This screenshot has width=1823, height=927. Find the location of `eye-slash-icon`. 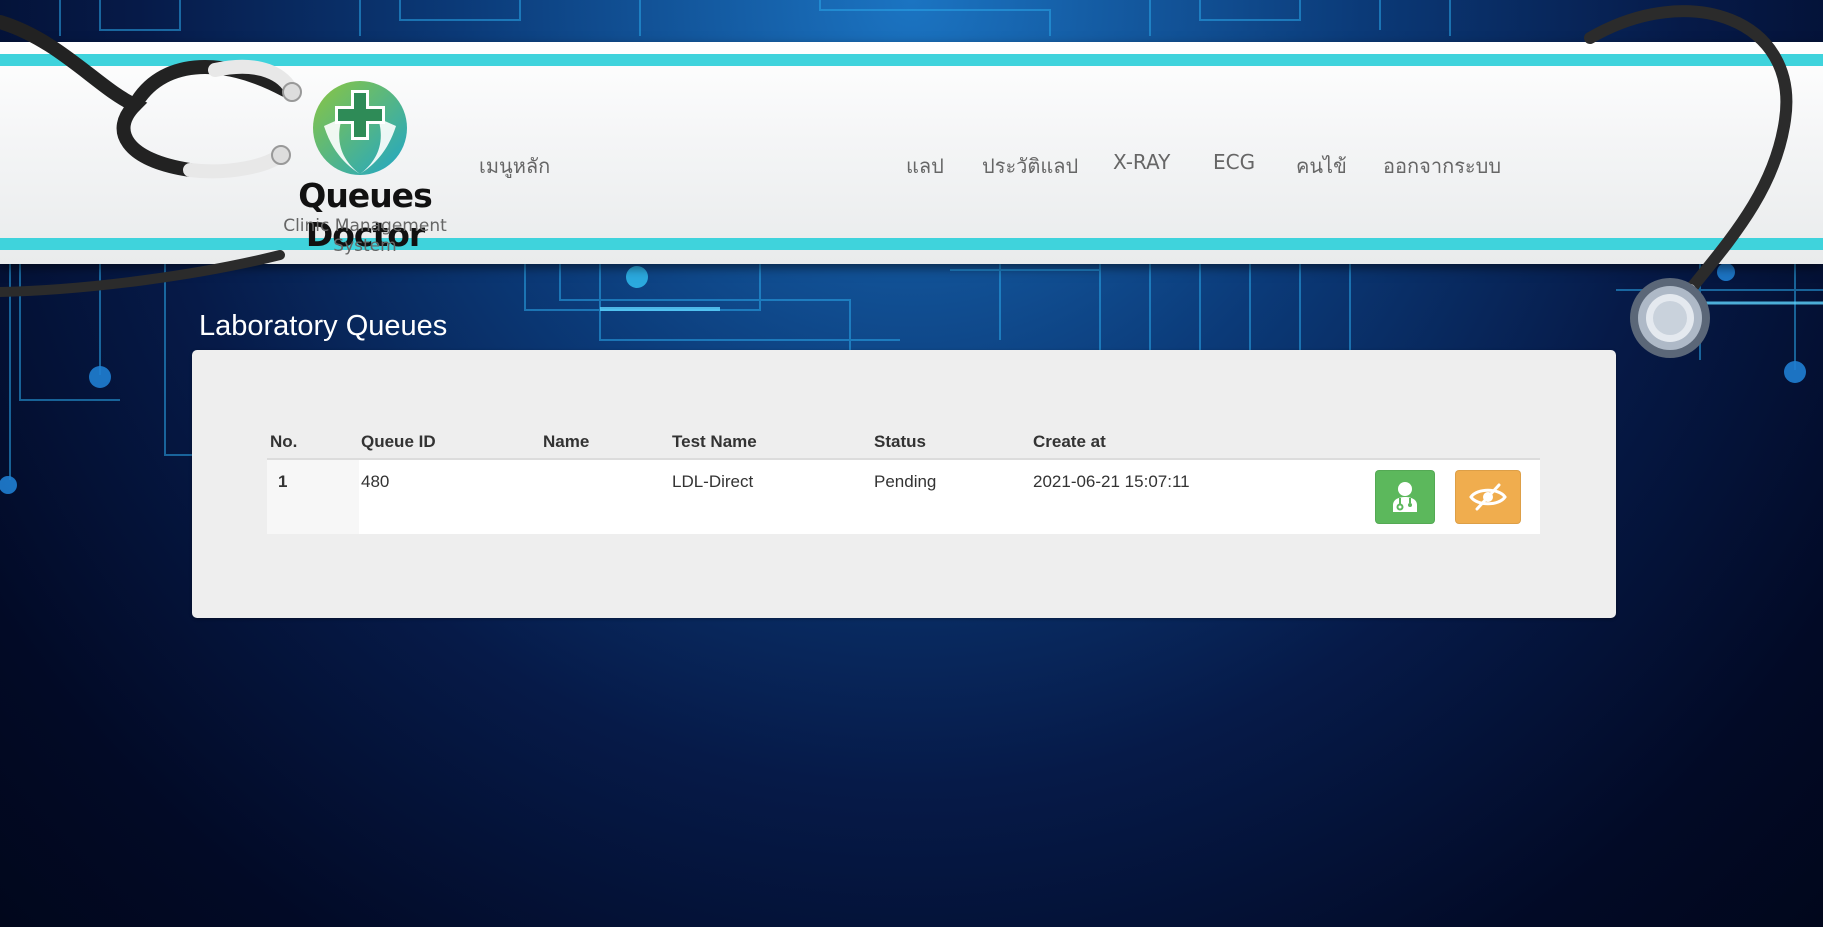

eye-slash-icon is located at coordinates (1488, 497).